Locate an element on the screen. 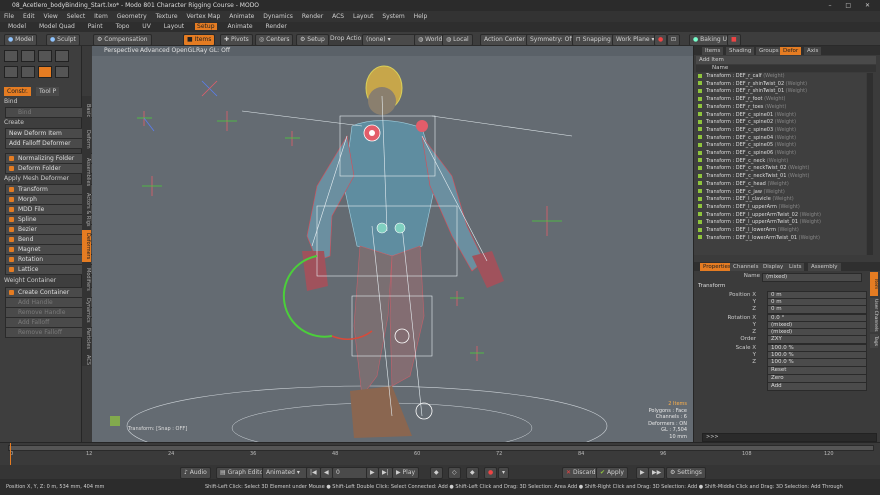 This screenshot has width=880, height=495. column-header-name: Name is located at coordinates (786, 68).